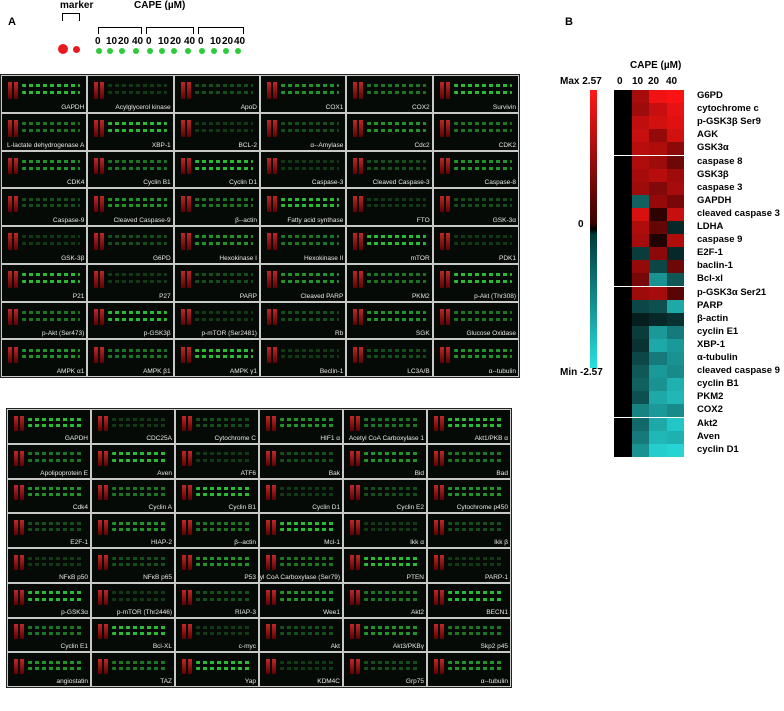 This screenshot has height=711, width=784. What do you see at coordinates (77, 5) in the screenshot?
I see `marker-label: marker` at bounding box center [77, 5].